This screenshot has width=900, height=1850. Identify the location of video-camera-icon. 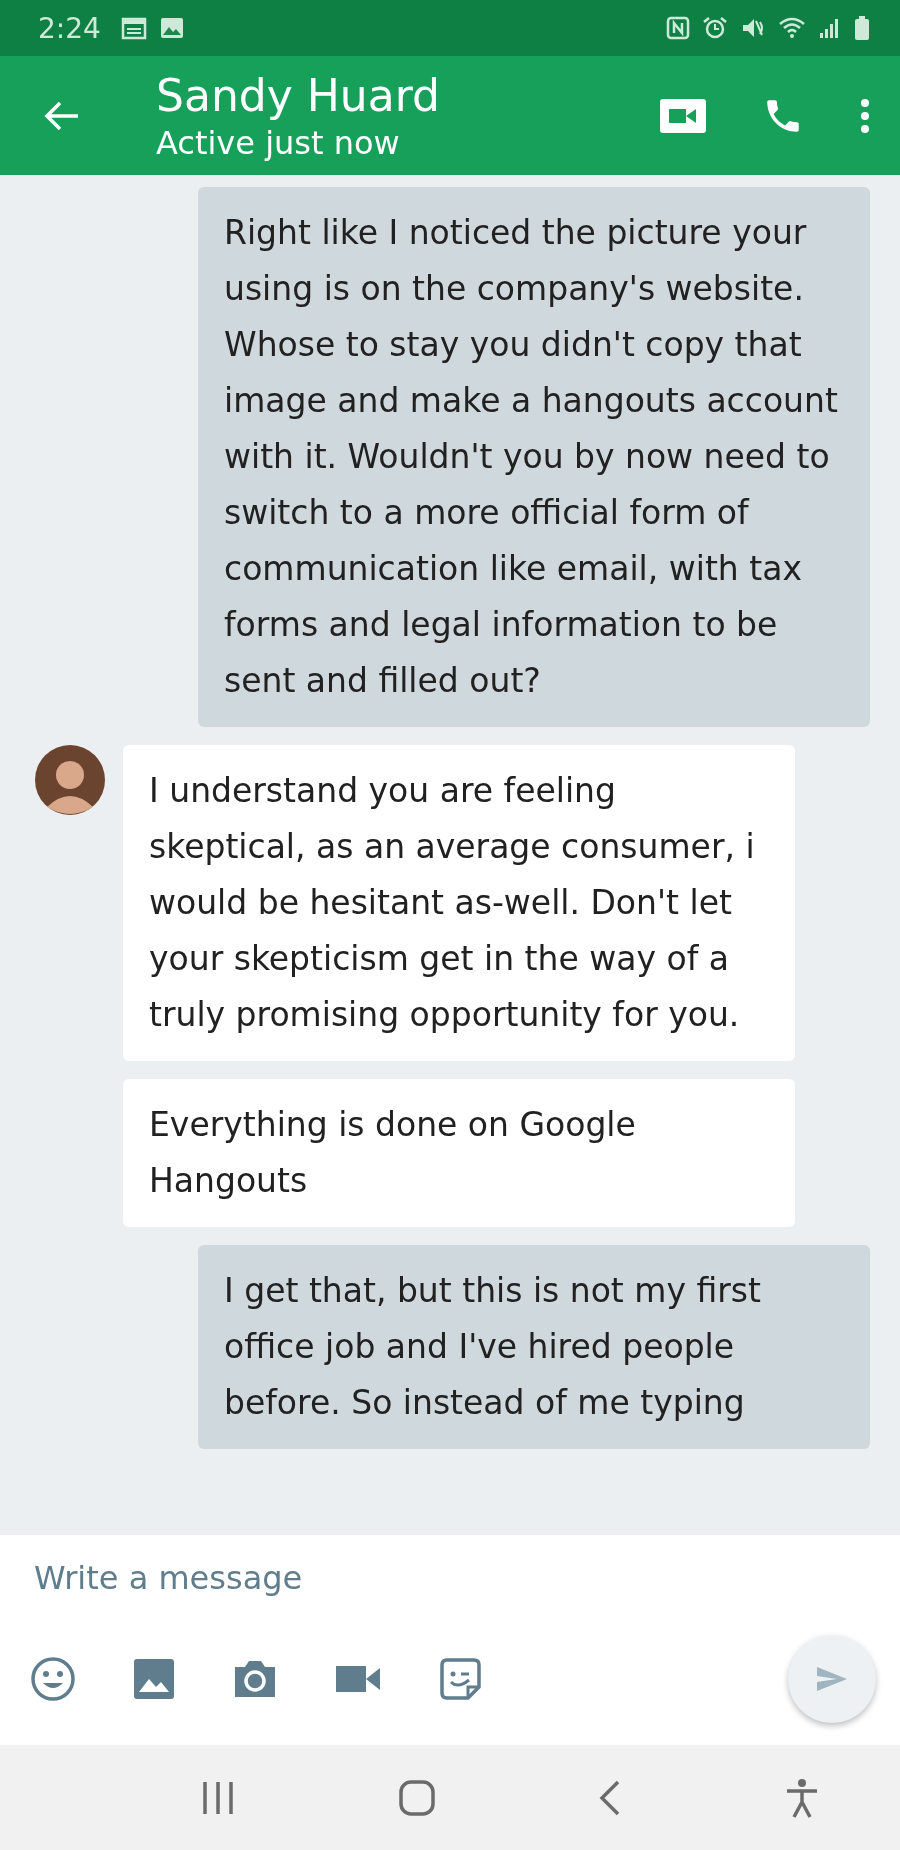
(358, 1679).